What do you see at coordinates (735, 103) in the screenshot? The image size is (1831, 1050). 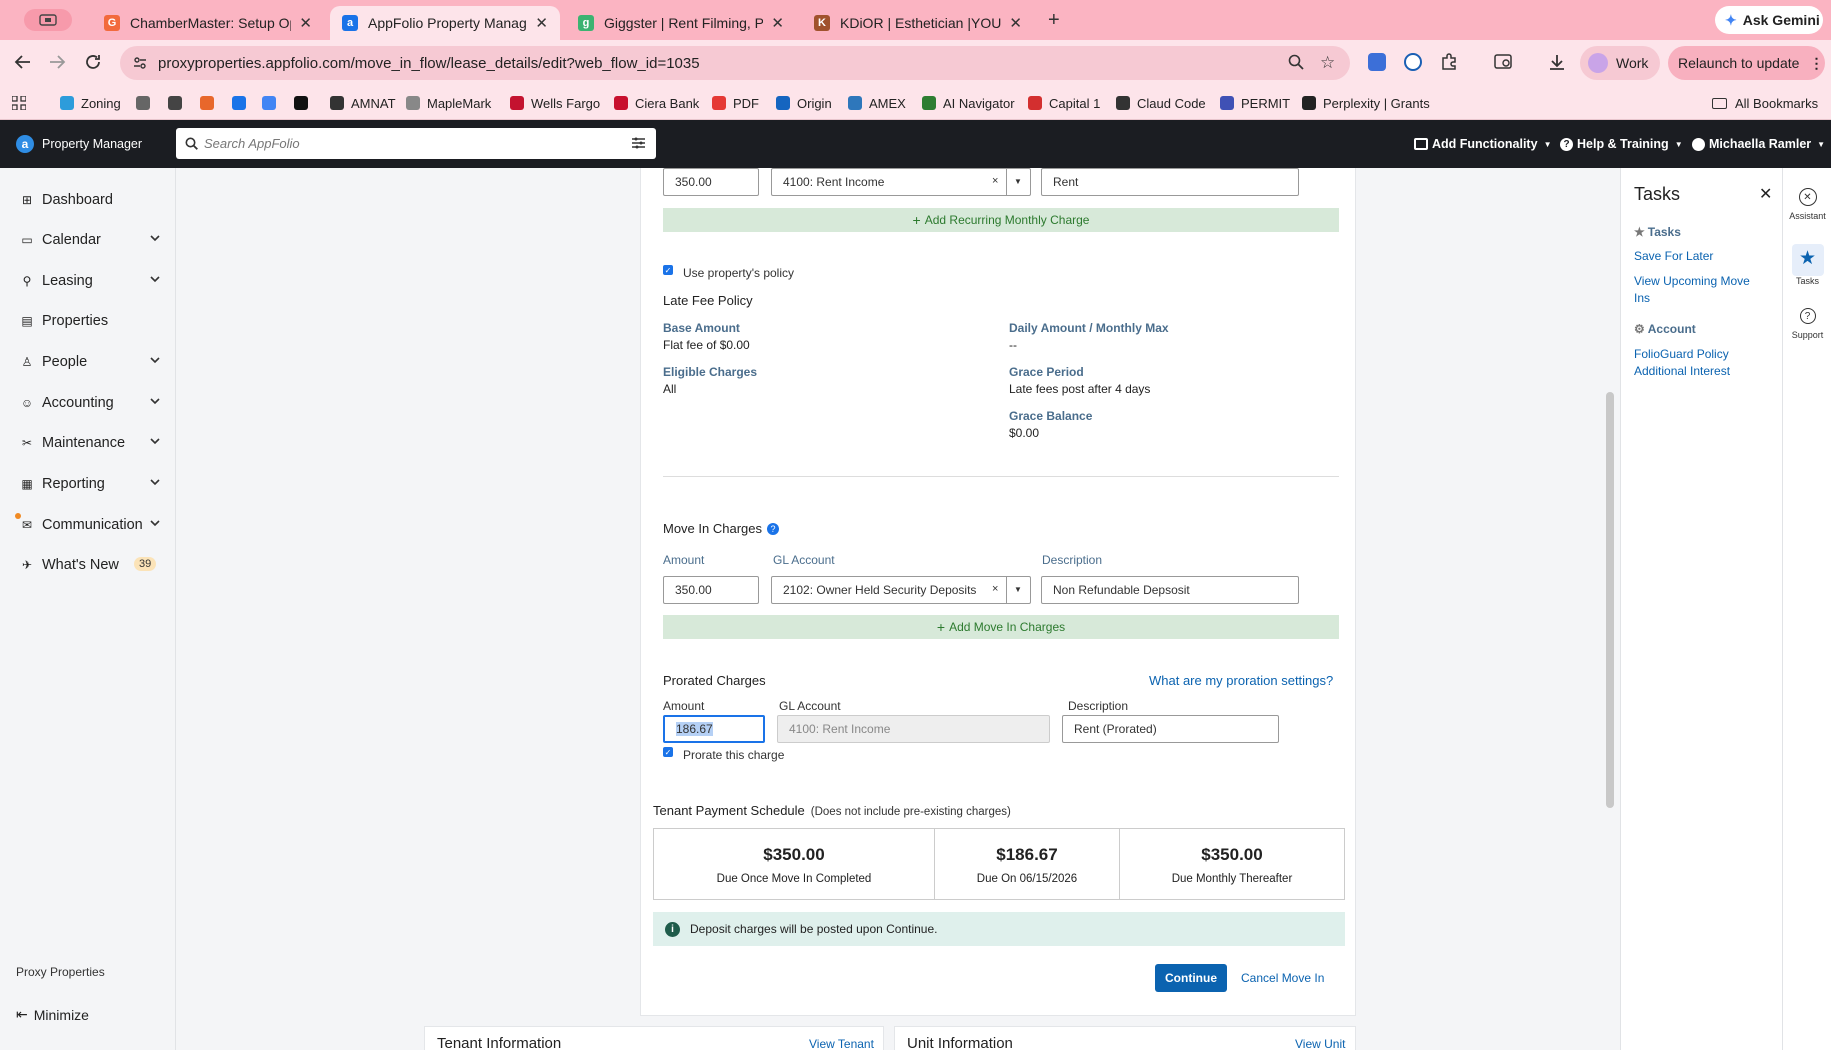 I see `bookmark-item: PDF` at bounding box center [735, 103].